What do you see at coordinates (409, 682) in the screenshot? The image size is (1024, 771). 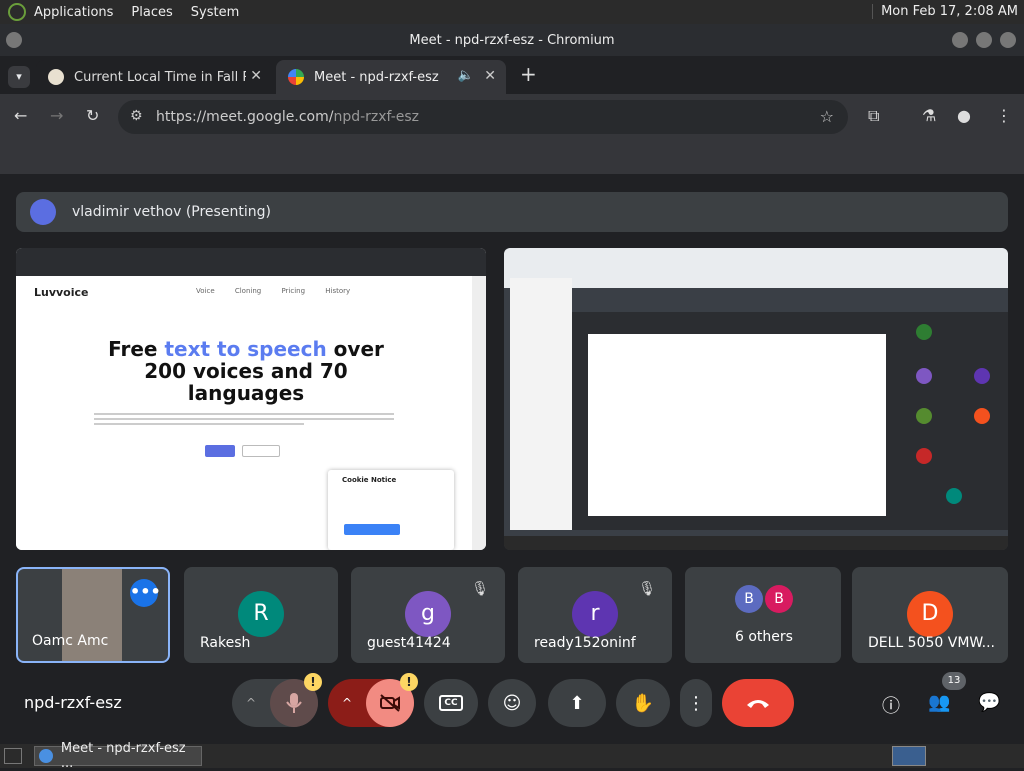 I see `camera-warning-icon: !` at bounding box center [409, 682].